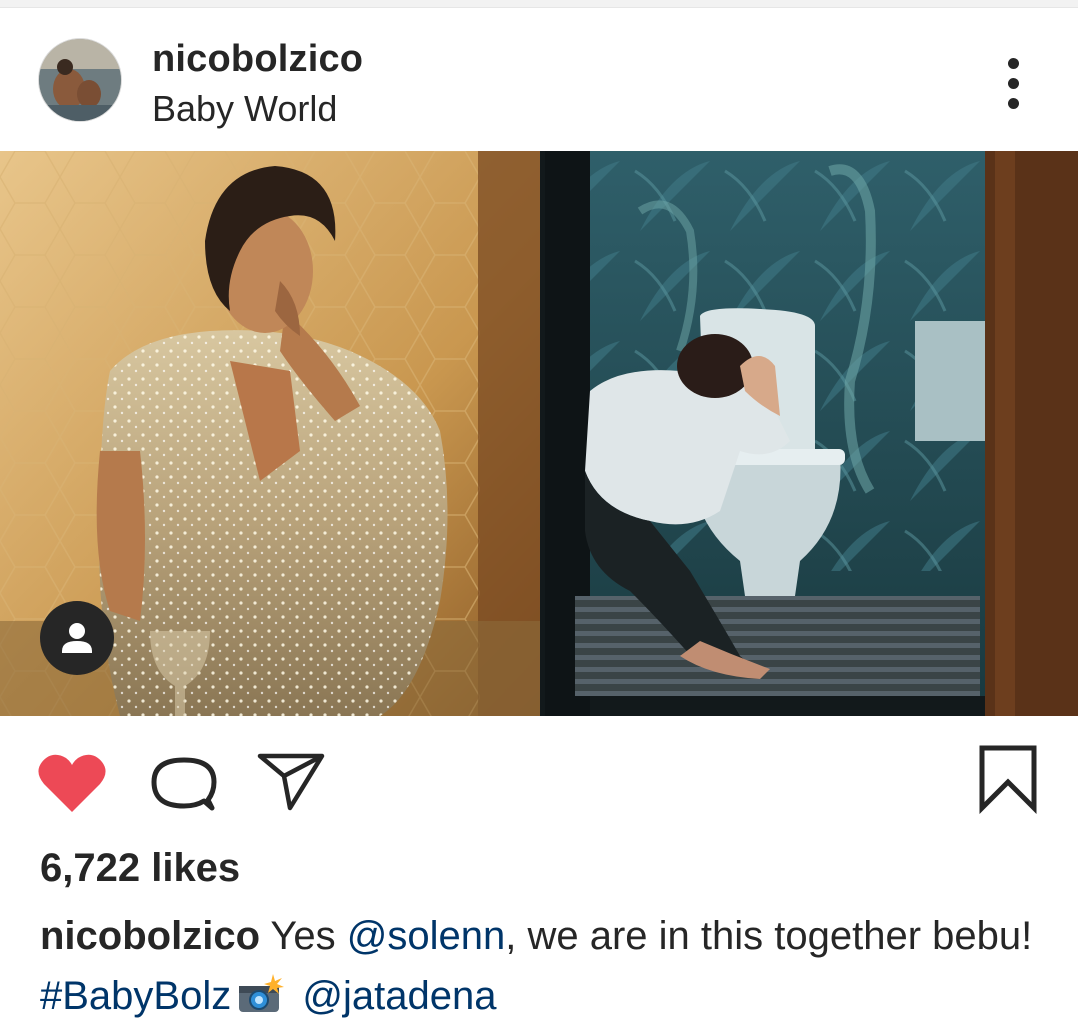  Describe the element at coordinates (769, 936) in the screenshot. I see `caption-text: , we are in this together bebu!` at that location.